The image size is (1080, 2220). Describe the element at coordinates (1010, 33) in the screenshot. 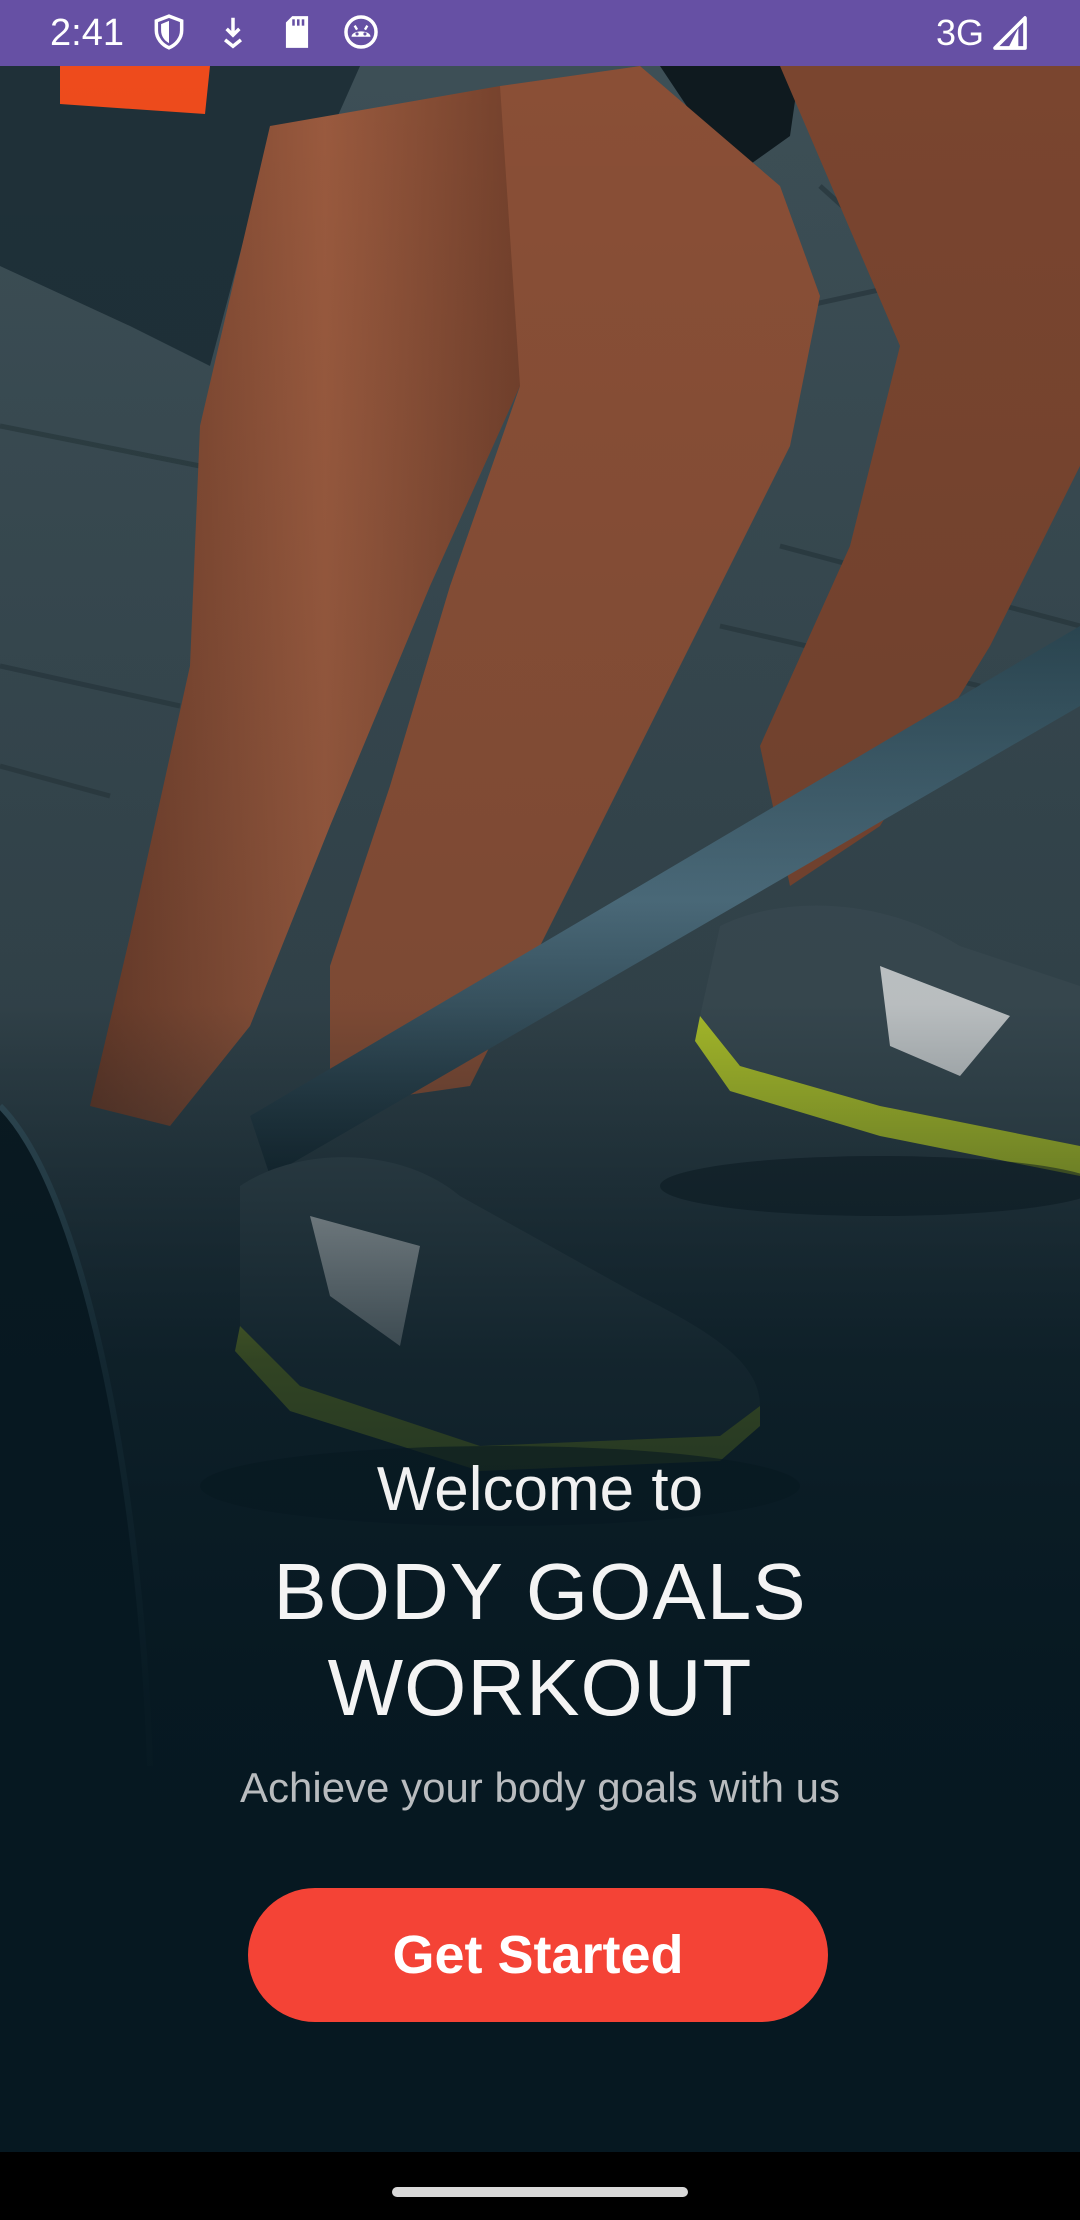

I see `signal-icon` at that location.